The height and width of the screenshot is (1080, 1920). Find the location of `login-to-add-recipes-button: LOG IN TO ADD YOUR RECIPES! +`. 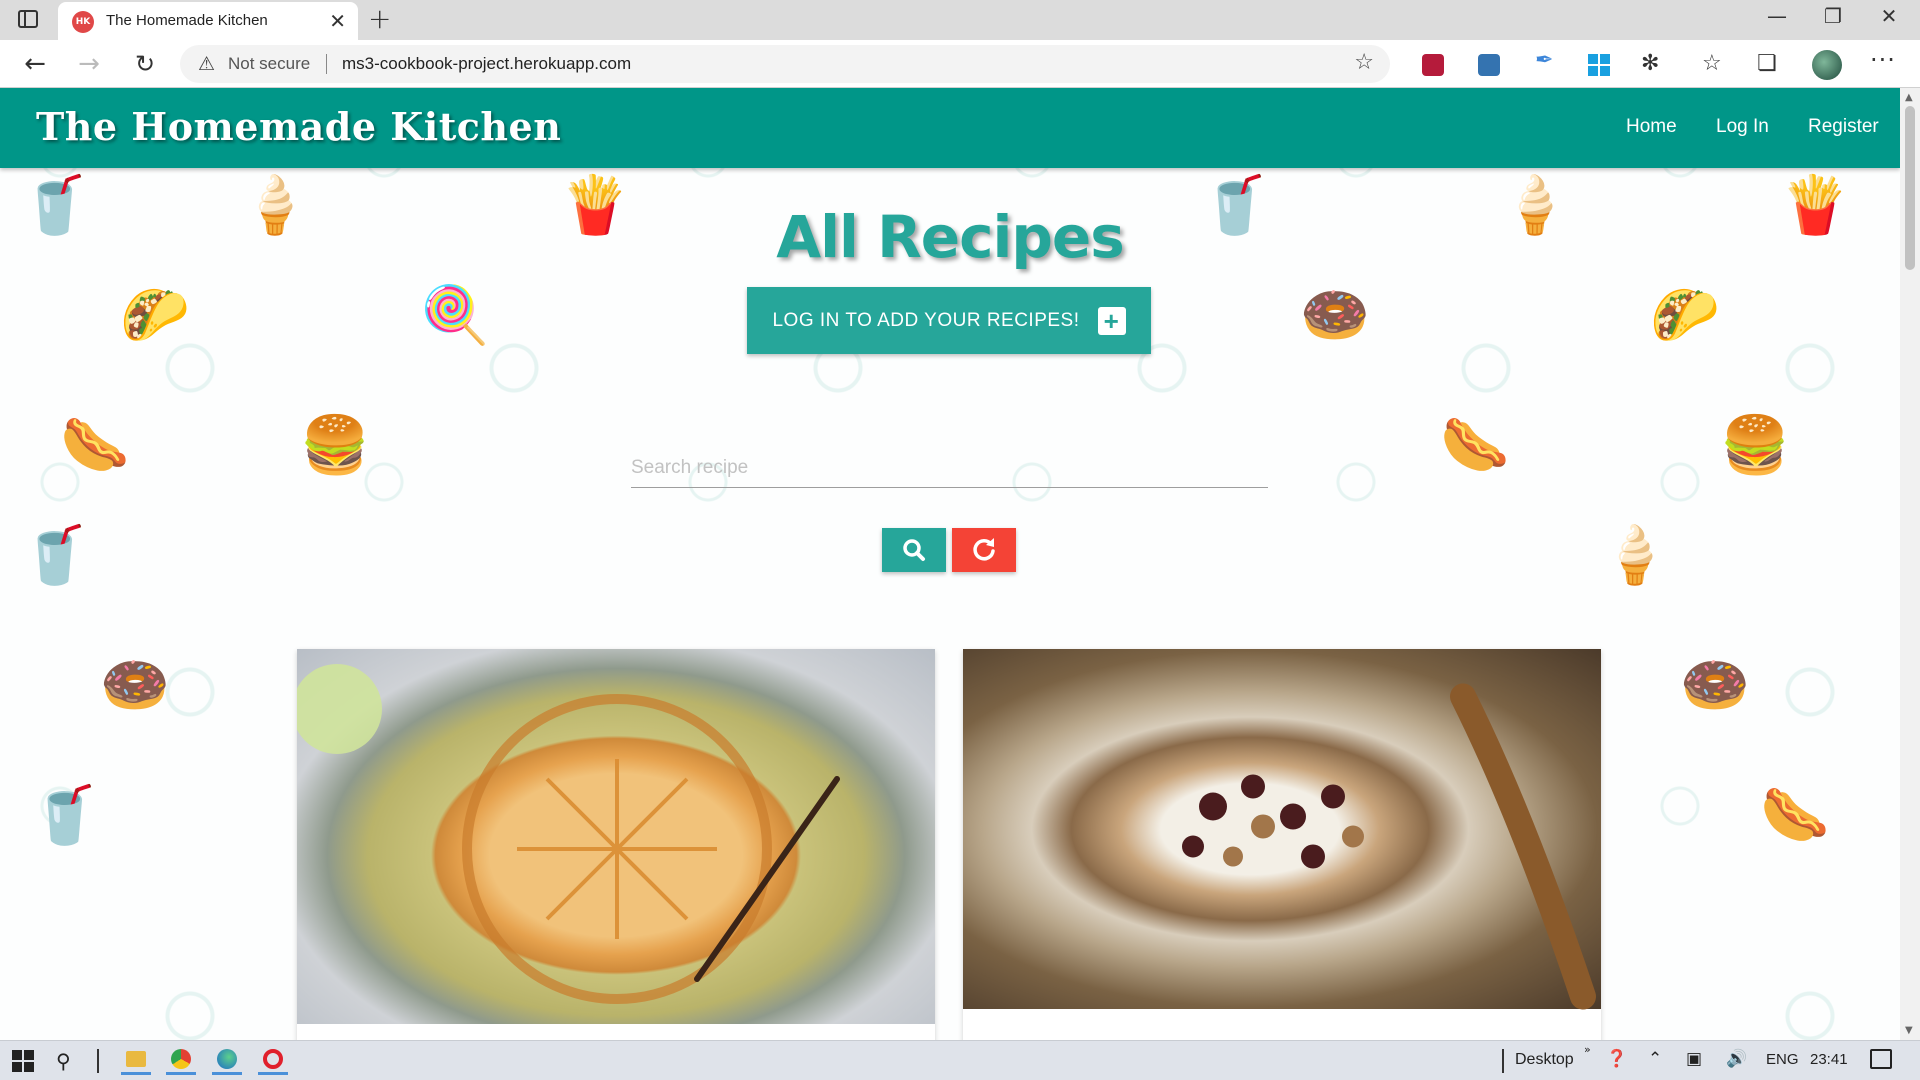

login-to-add-recipes-button: LOG IN TO ADD YOUR RECIPES! + is located at coordinates (949, 320).